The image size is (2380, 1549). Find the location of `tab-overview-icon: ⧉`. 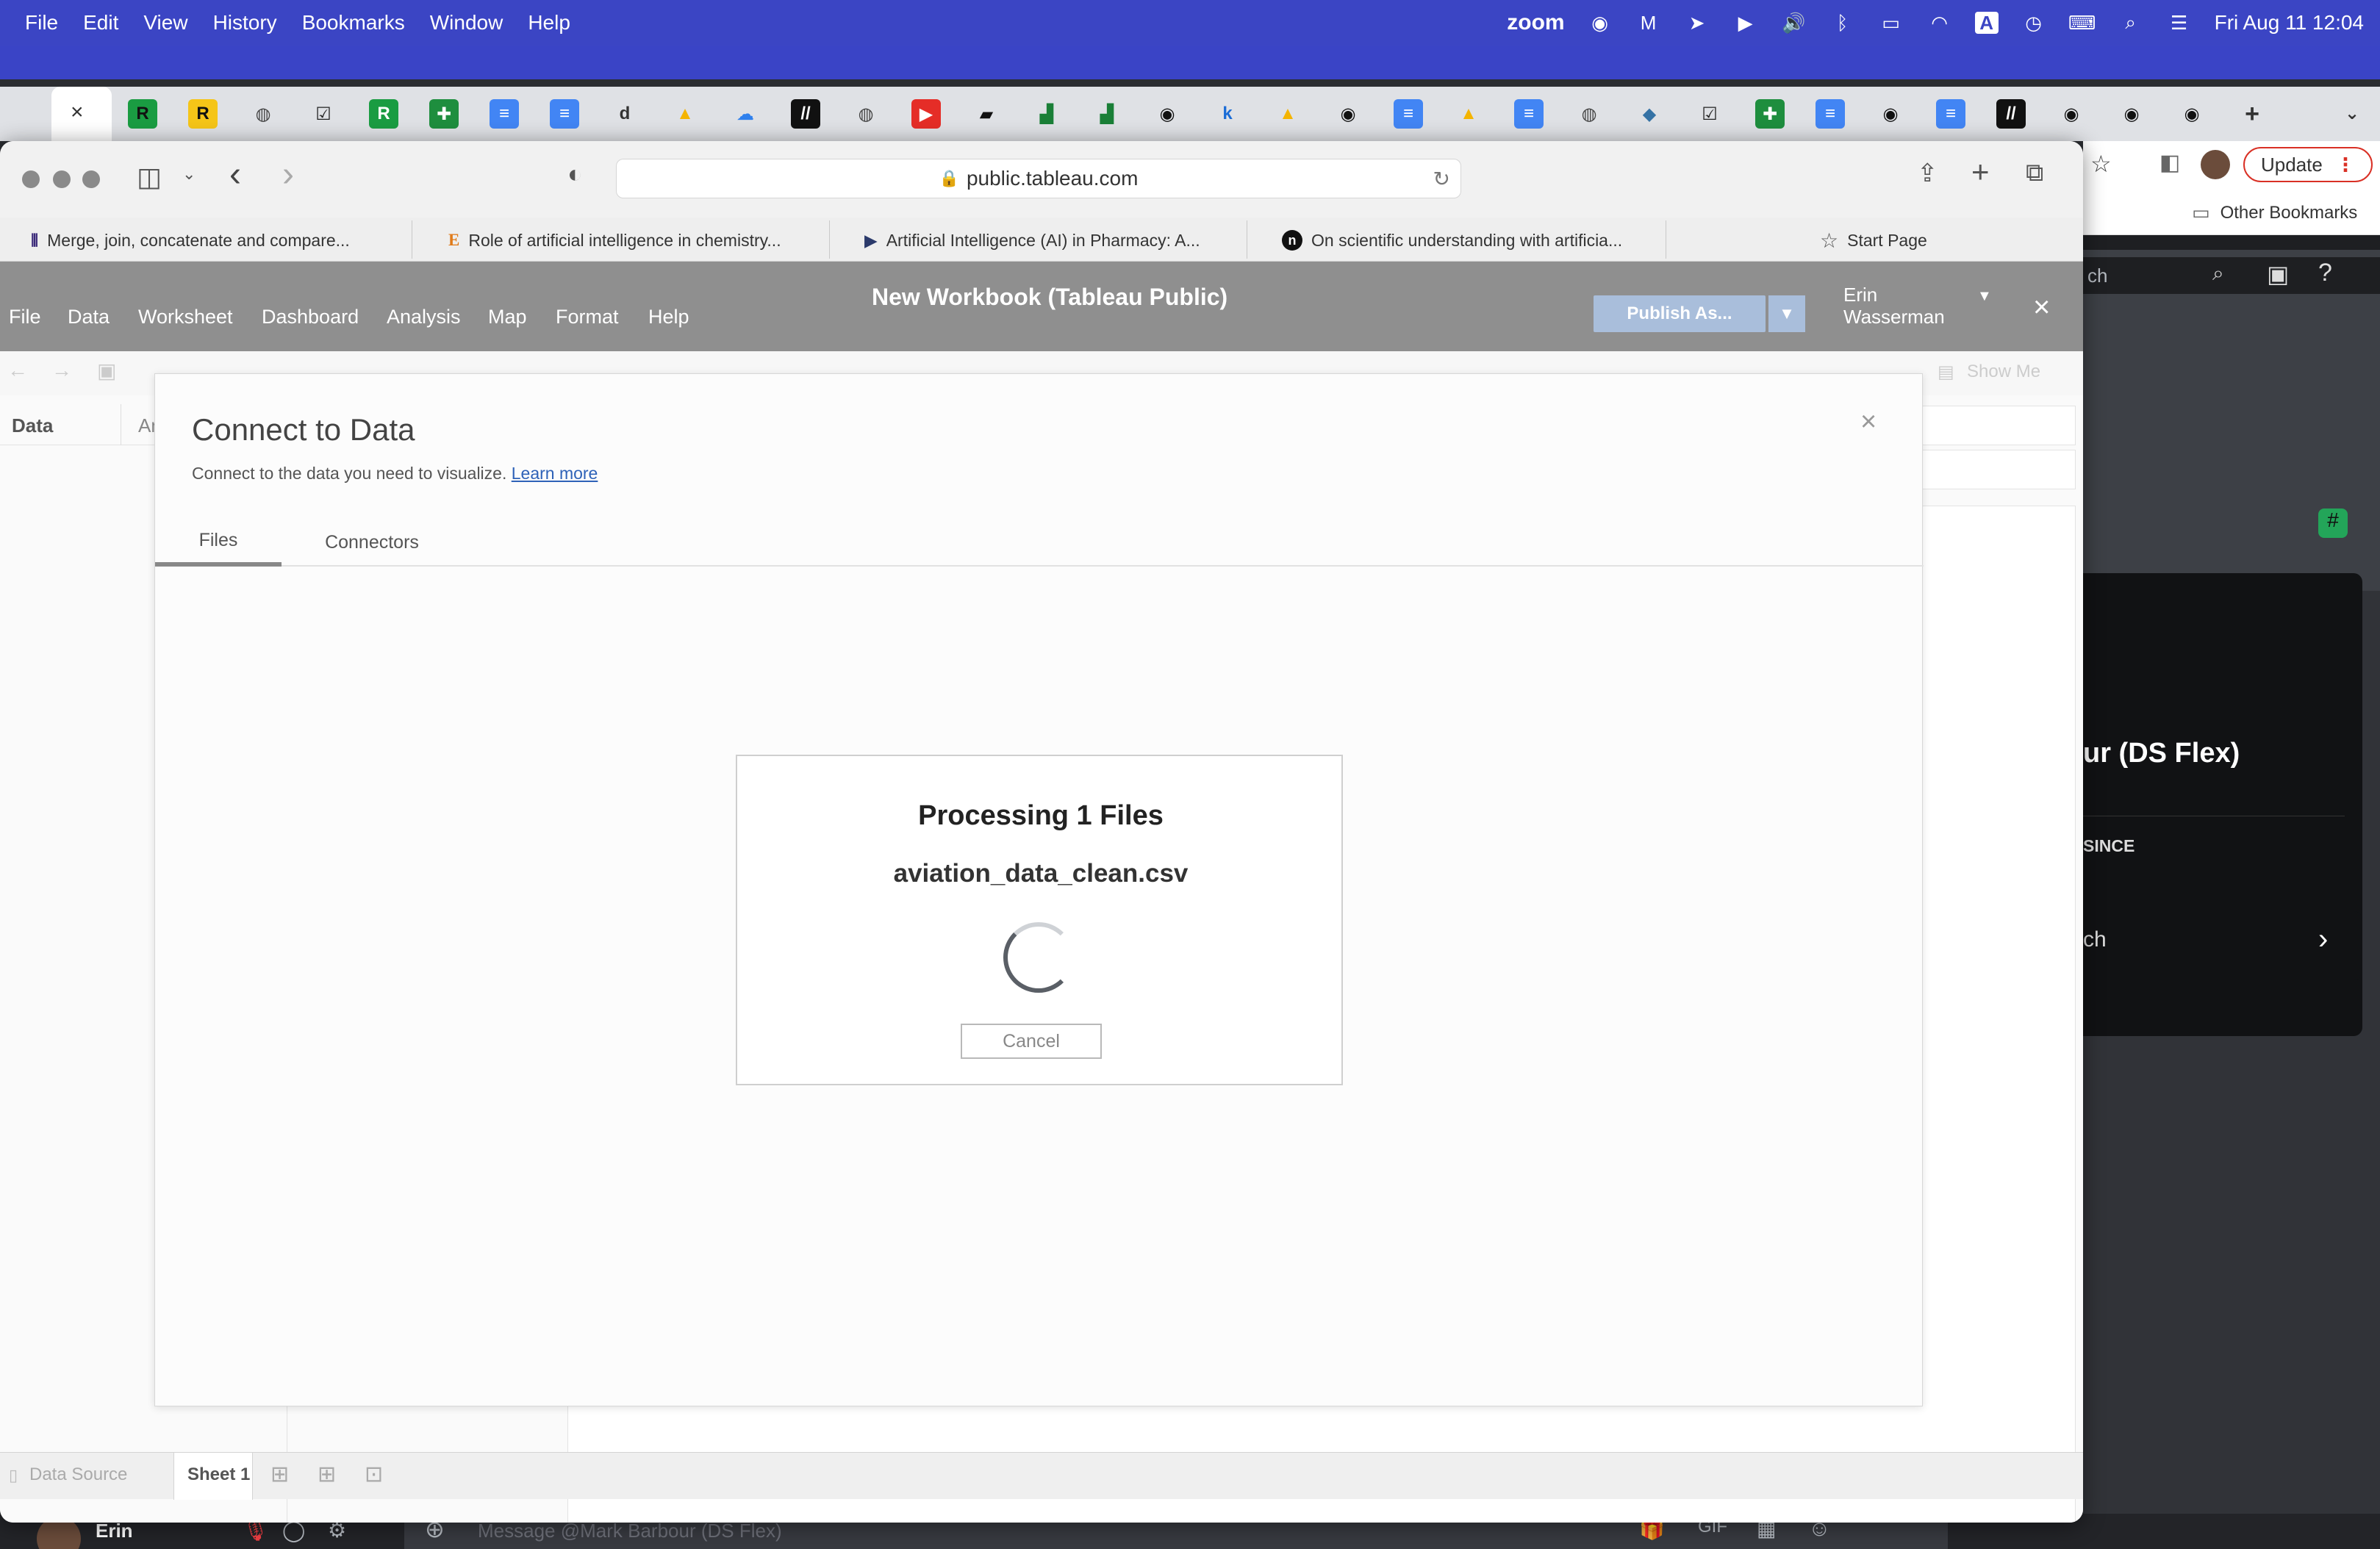

tab-overview-icon: ⧉ is located at coordinates (2035, 173).